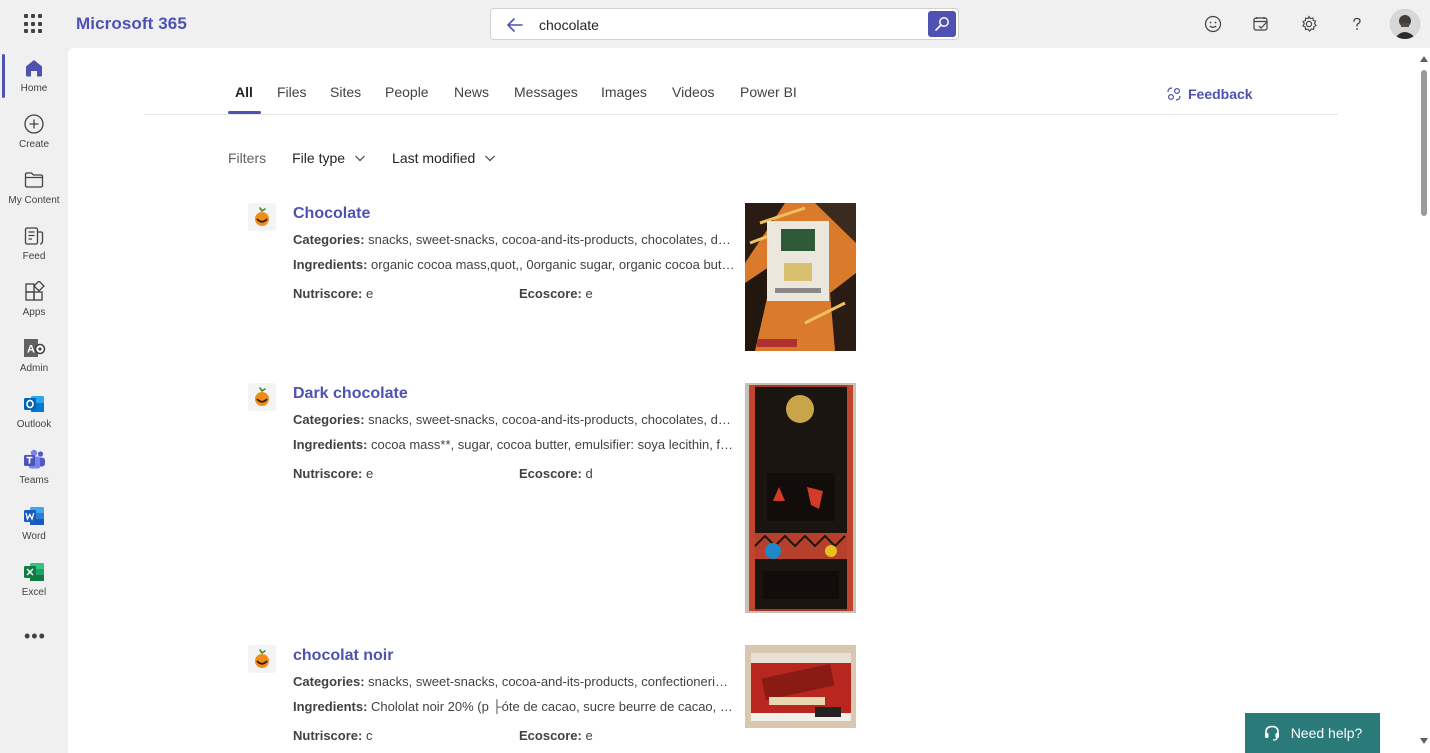  Describe the element at coordinates (319, 158) in the screenshot. I see `file-type-label: File type` at that location.